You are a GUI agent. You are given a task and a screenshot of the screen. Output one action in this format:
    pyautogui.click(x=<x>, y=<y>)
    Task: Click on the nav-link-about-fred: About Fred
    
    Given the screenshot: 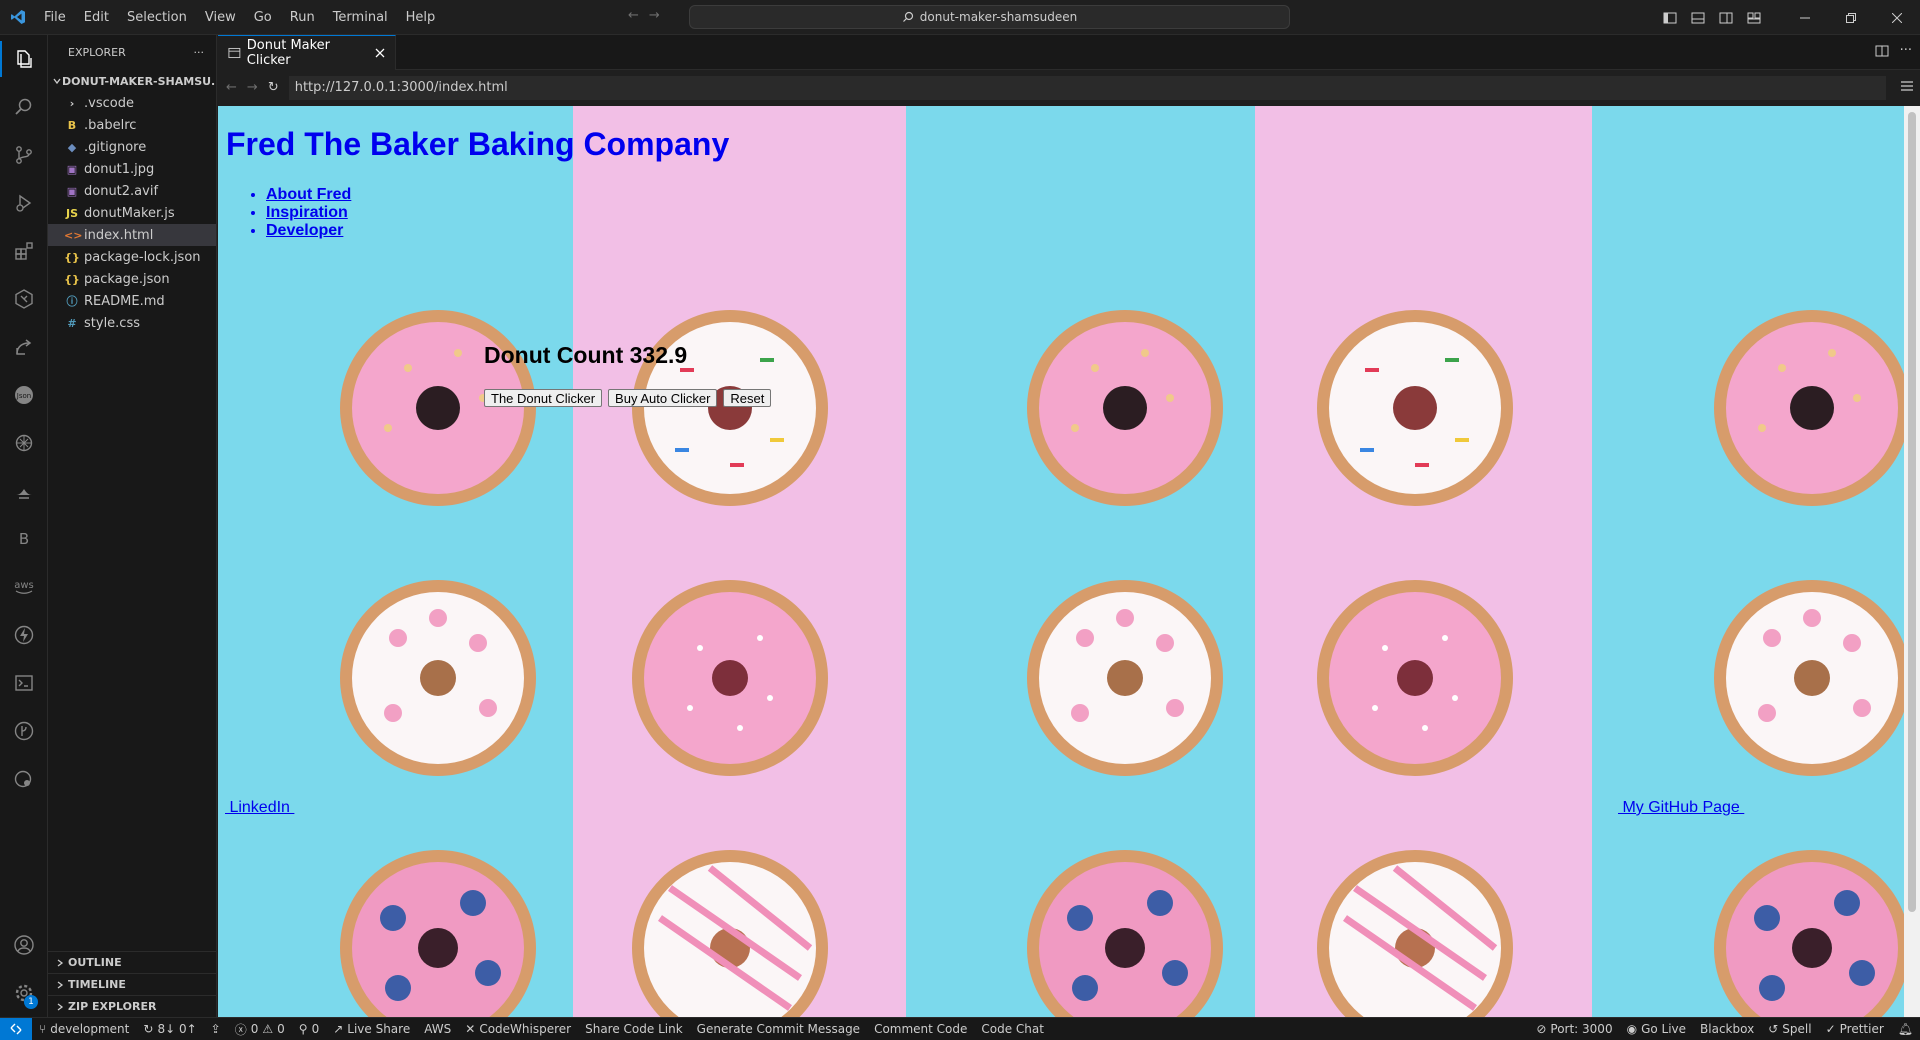 What is the action you would take?
    pyautogui.click(x=308, y=194)
    